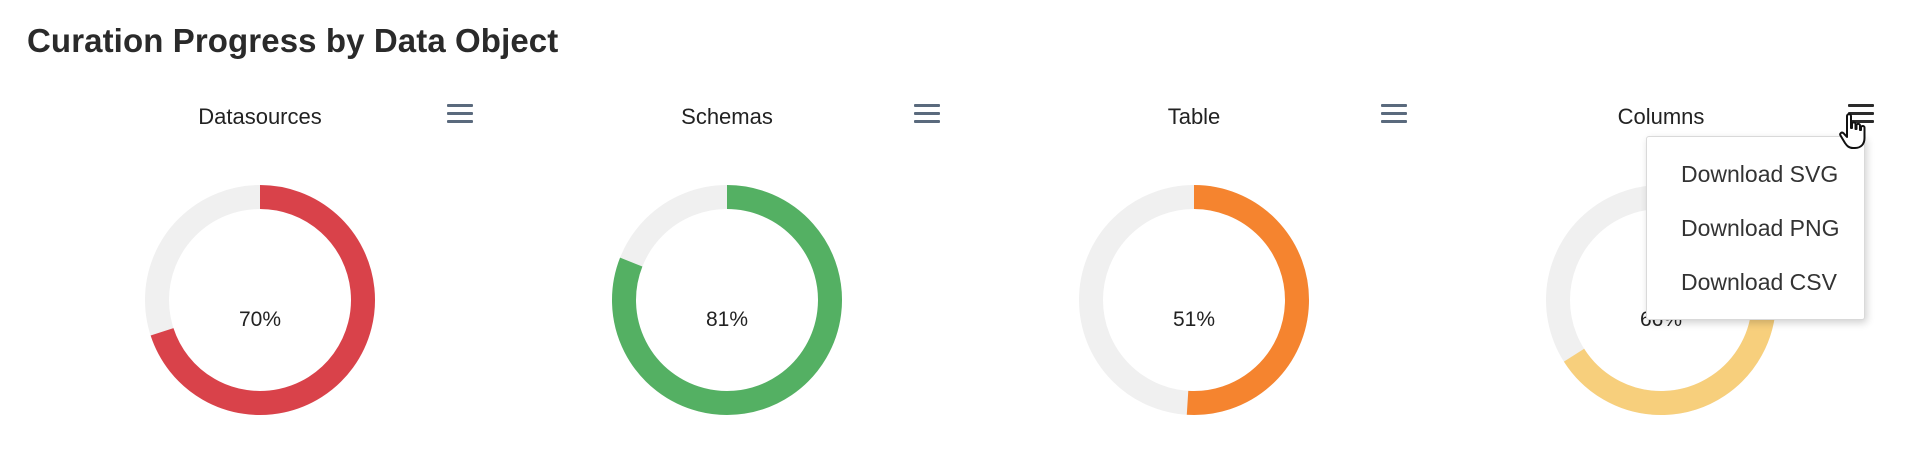  Describe the element at coordinates (1755, 174) in the screenshot. I see `download-svg-menu-item: Download SVG` at that location.